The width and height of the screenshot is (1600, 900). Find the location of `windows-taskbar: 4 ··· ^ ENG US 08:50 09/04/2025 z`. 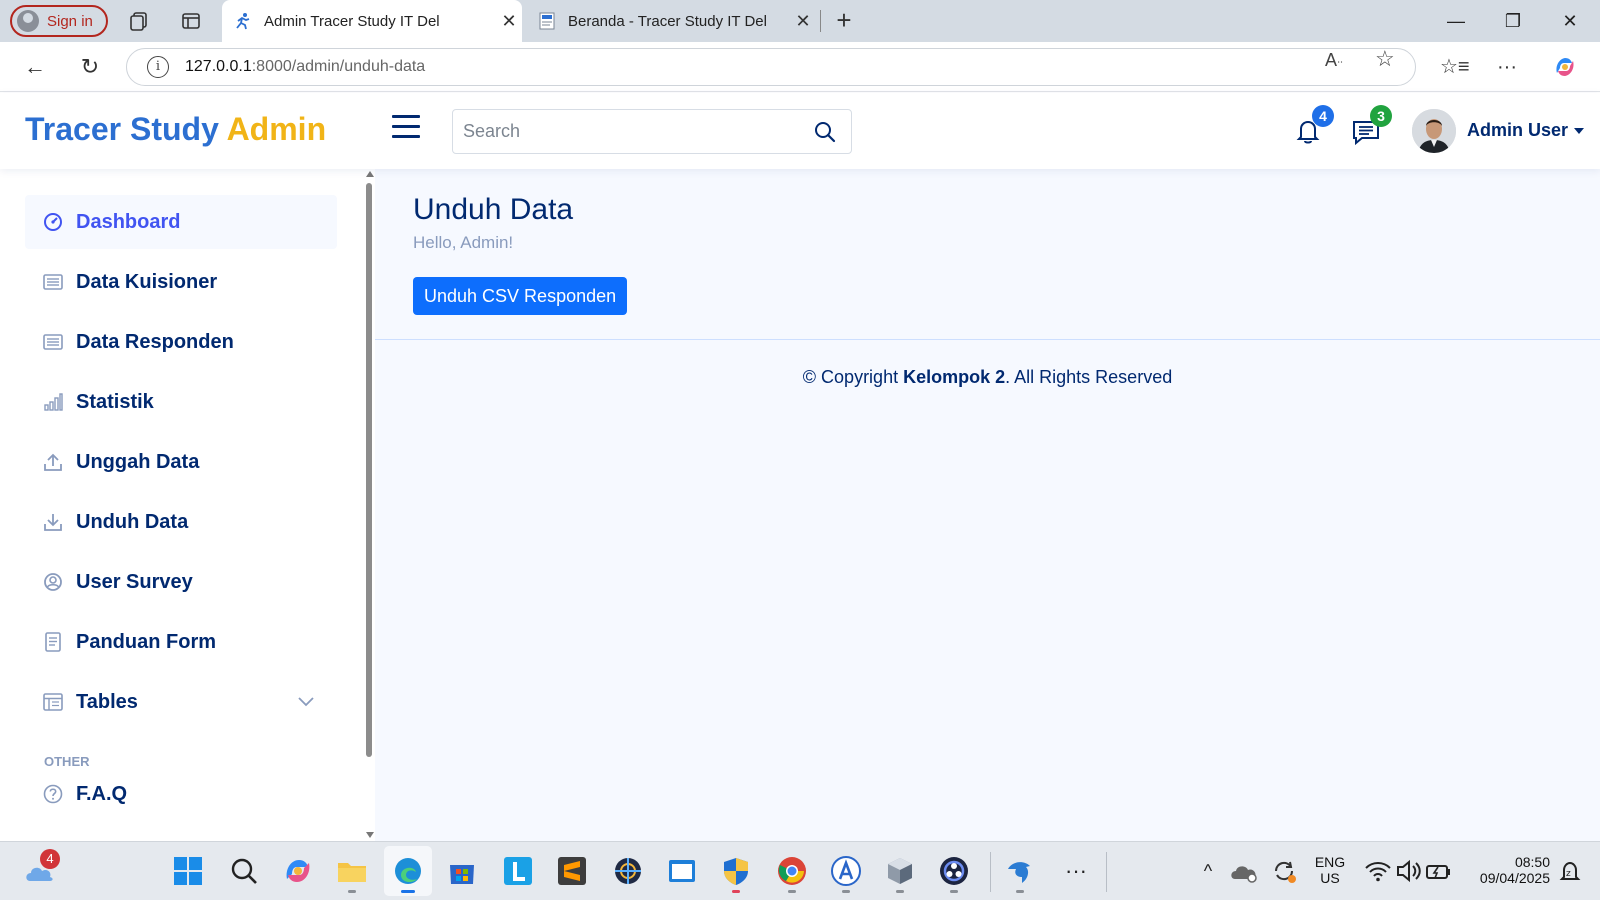

windows-taskbar: 4 ··· ^ ENG US 08:50 09/04/2025 z is located at coordinates (800, 870).